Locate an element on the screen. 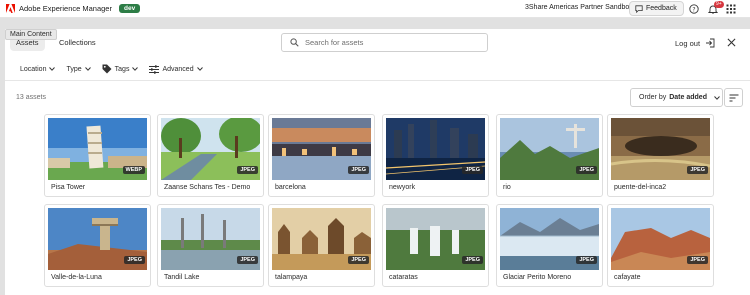  environment-badge: dev is located at coordinates (129, 8).